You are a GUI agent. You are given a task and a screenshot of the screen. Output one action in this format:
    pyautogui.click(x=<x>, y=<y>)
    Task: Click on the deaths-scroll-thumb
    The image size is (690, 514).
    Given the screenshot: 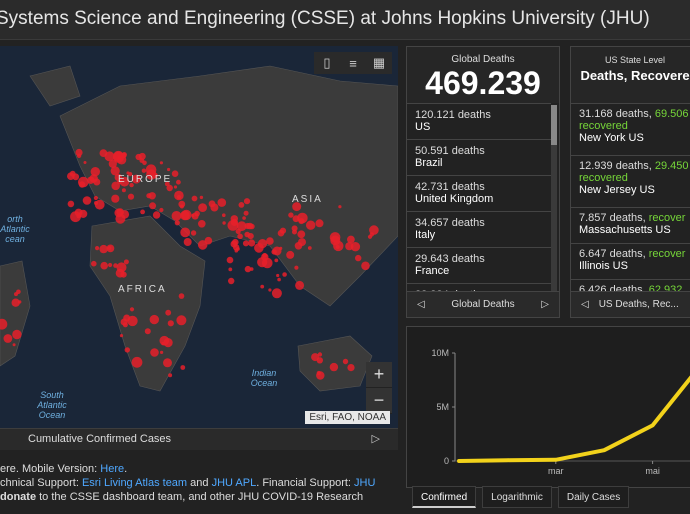 What is the action you would take?
    pyautogui.click(x=554, y=125)
    